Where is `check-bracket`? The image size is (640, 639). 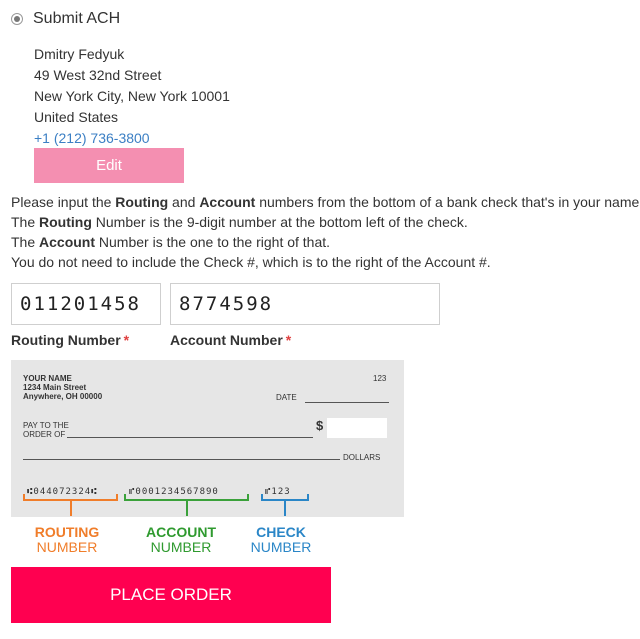
check-bracket is located at coordinates (285, 505).